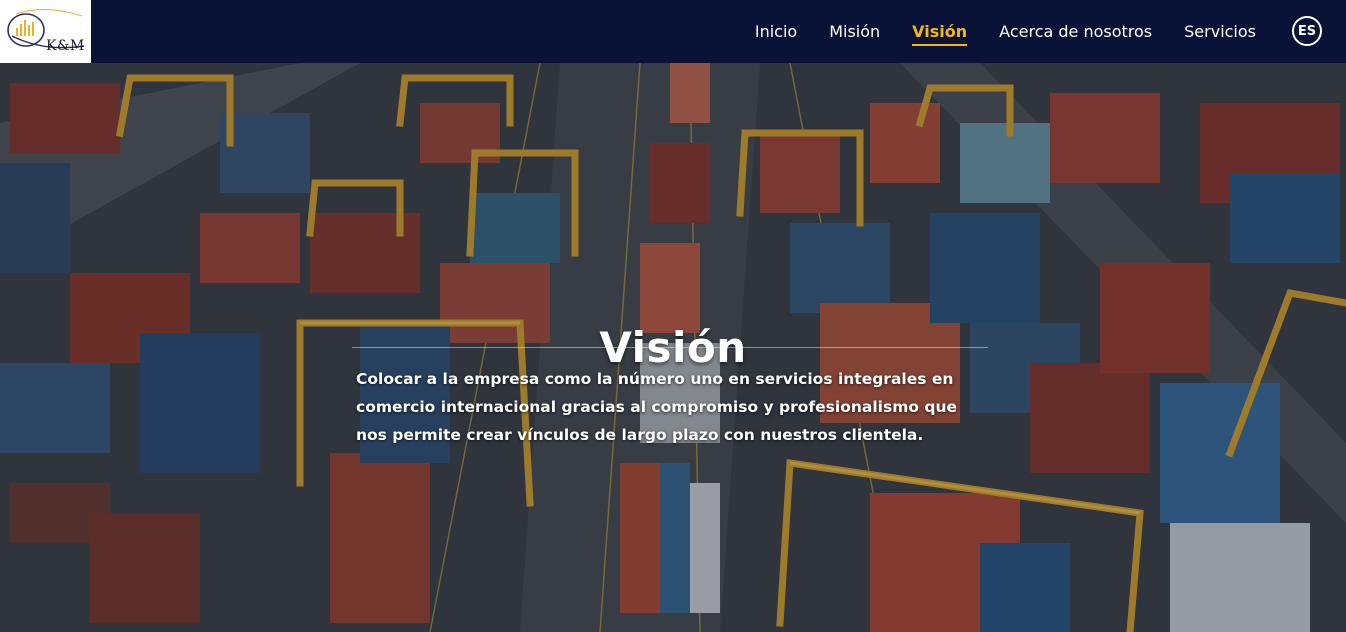 This screenshot has width=1346, height=632. I want to click on nav-item-inicio: Inicio, so click(776, 31).